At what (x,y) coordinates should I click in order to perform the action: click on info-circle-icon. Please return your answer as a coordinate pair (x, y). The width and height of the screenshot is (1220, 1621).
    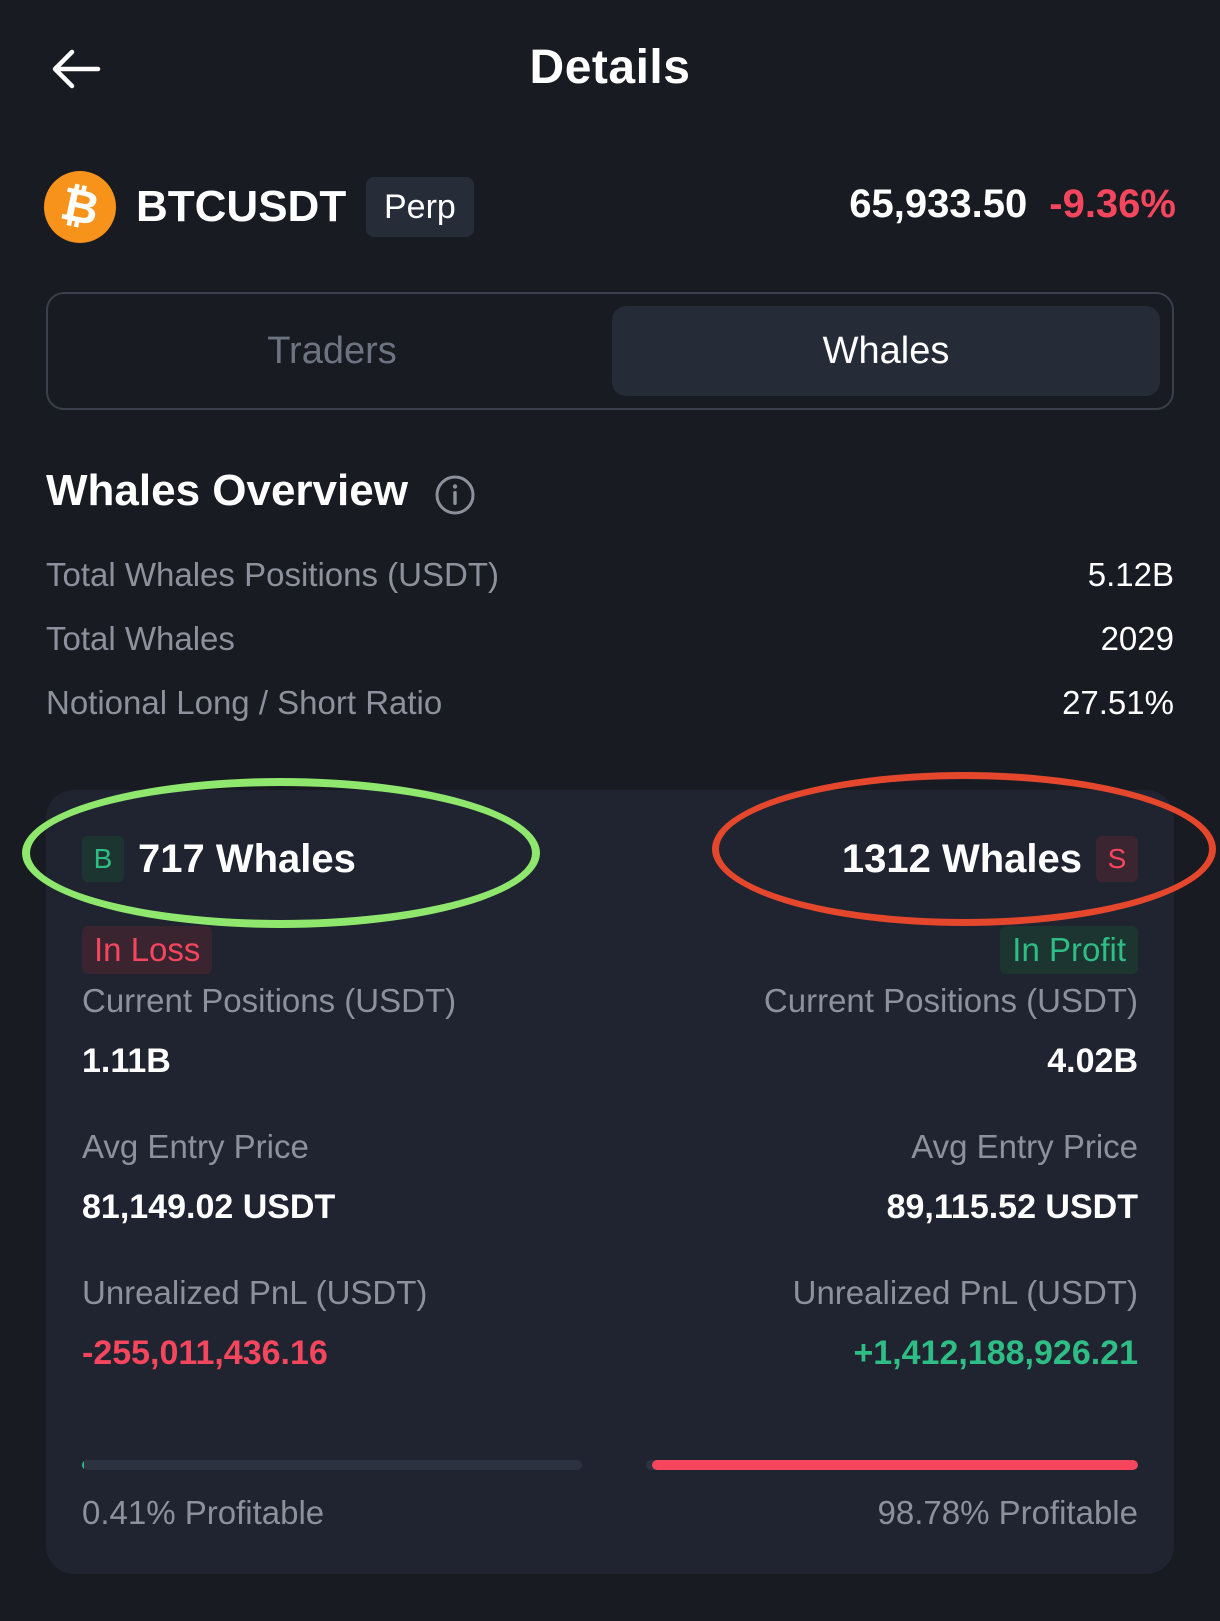
    Looking at the image, I should click on (455, 495).